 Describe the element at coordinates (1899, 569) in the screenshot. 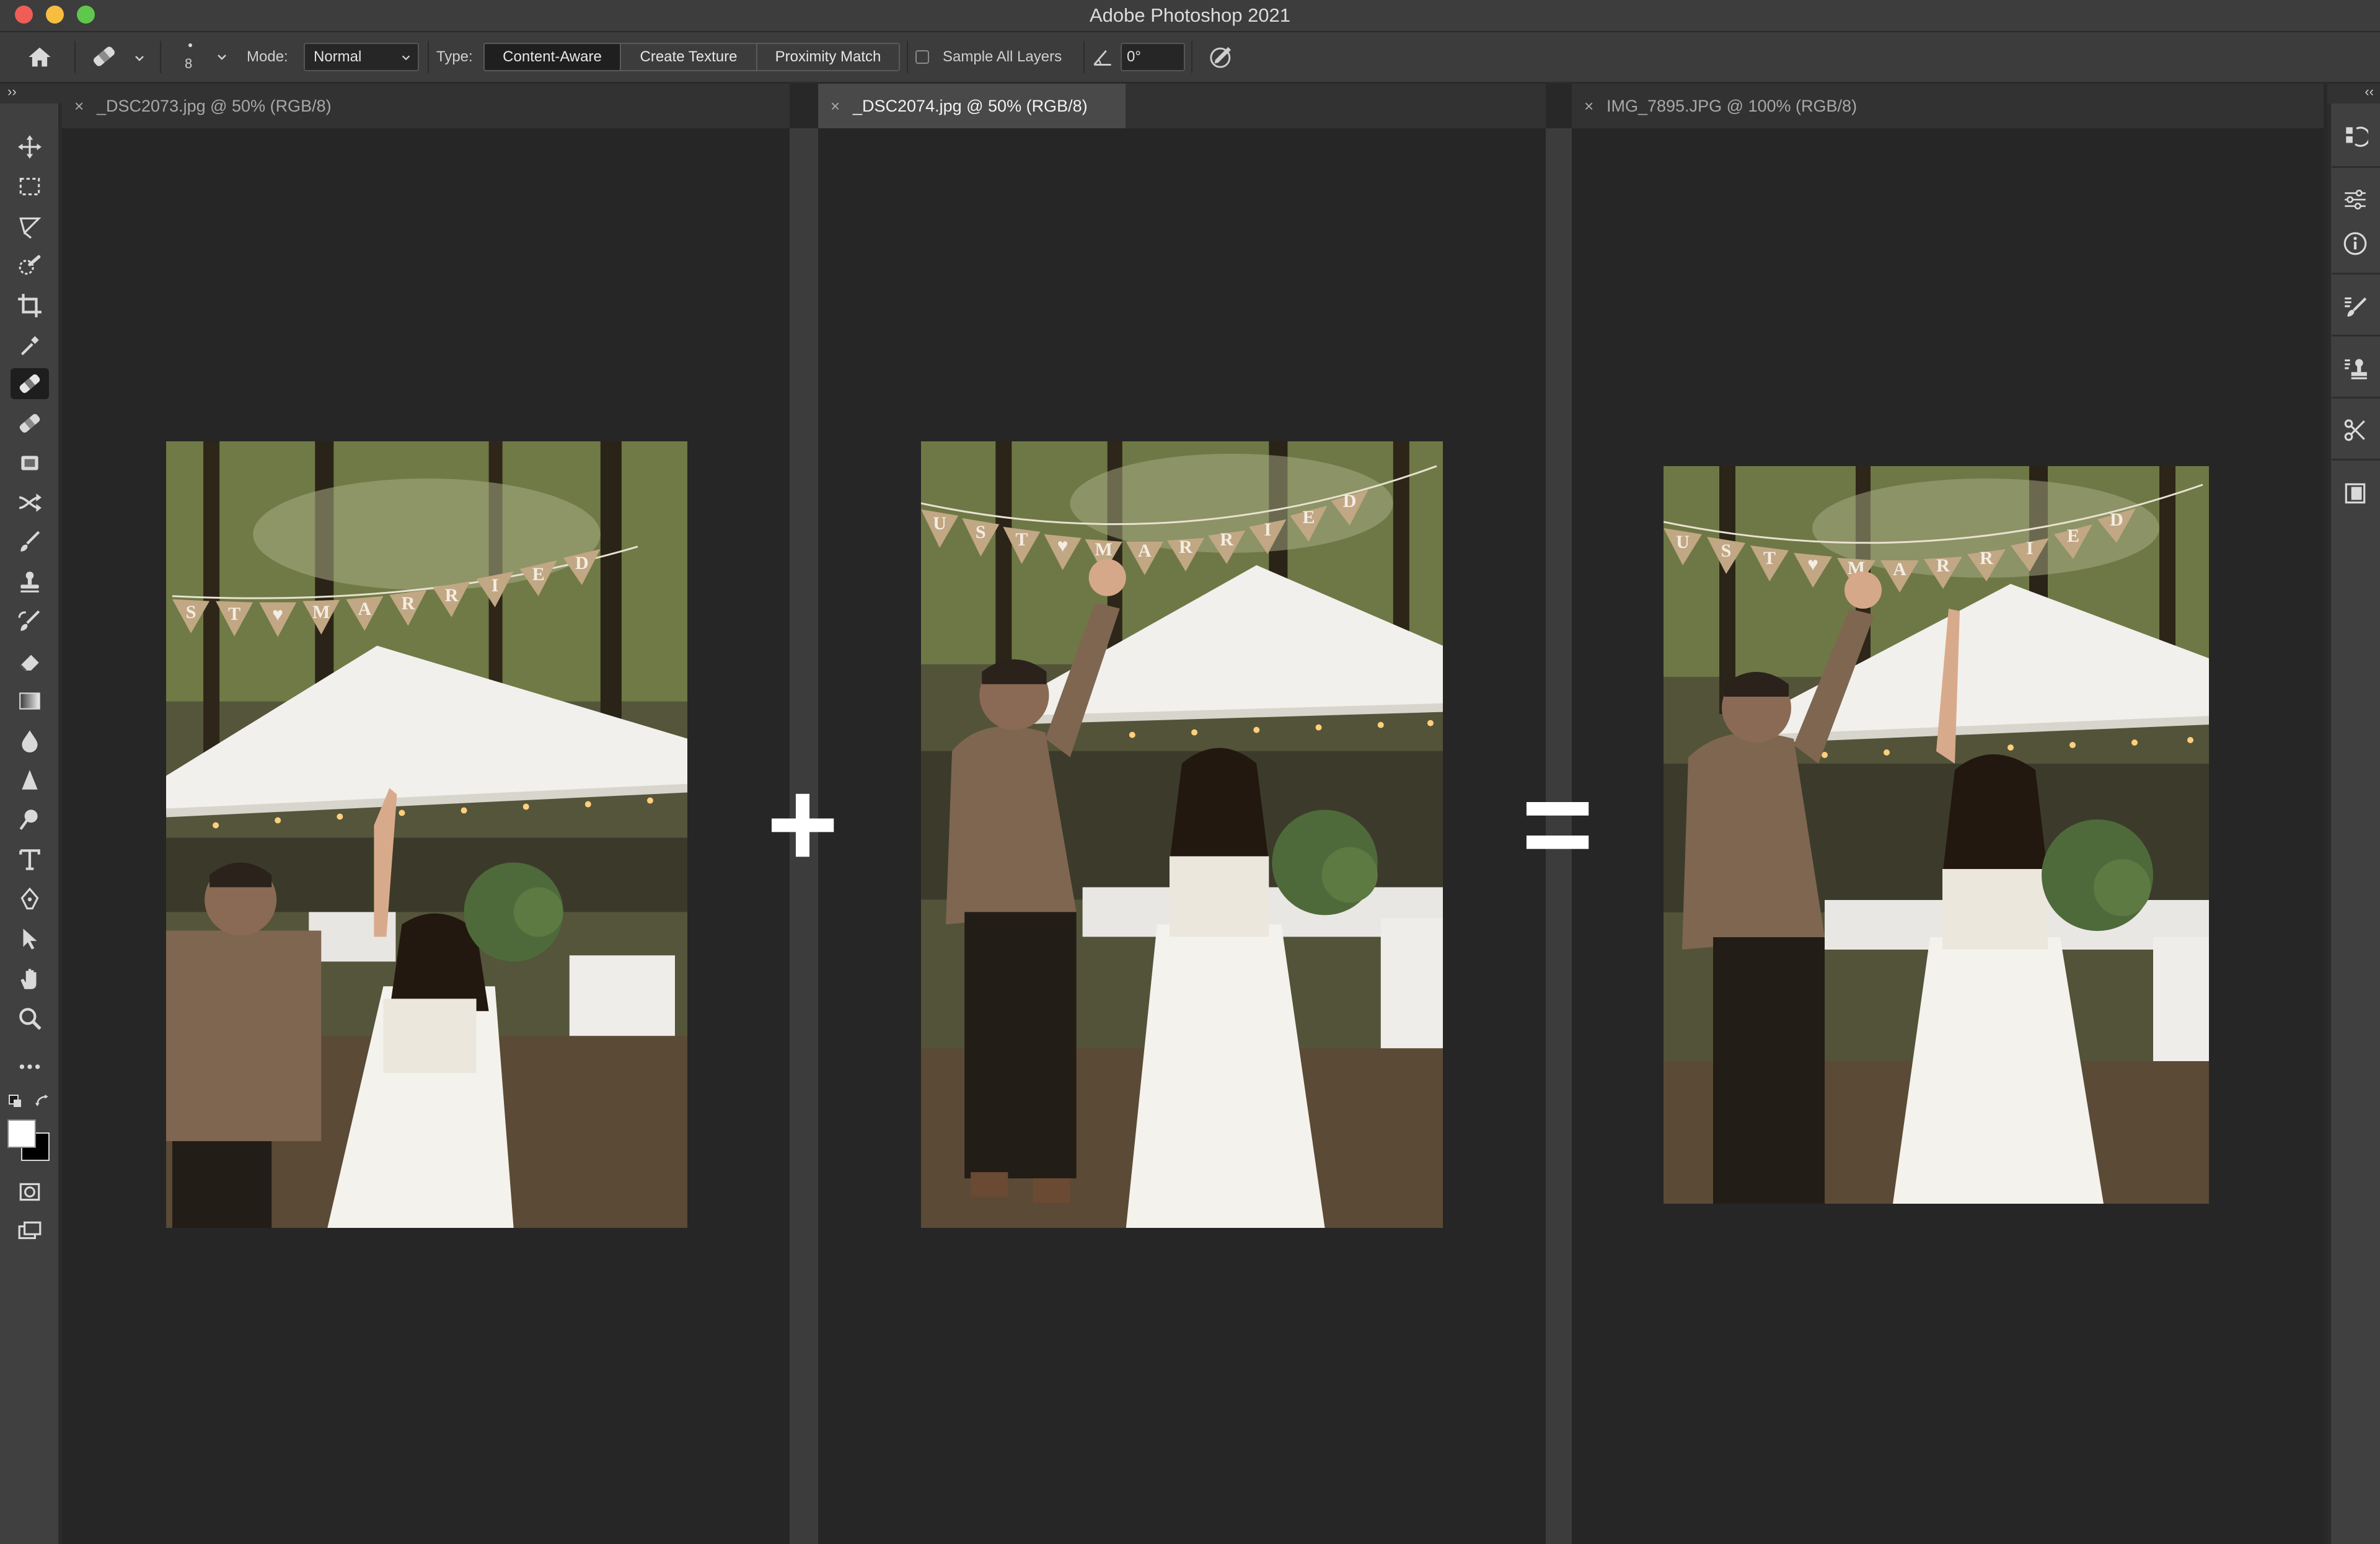

I see `banner-letter: A` at that location.